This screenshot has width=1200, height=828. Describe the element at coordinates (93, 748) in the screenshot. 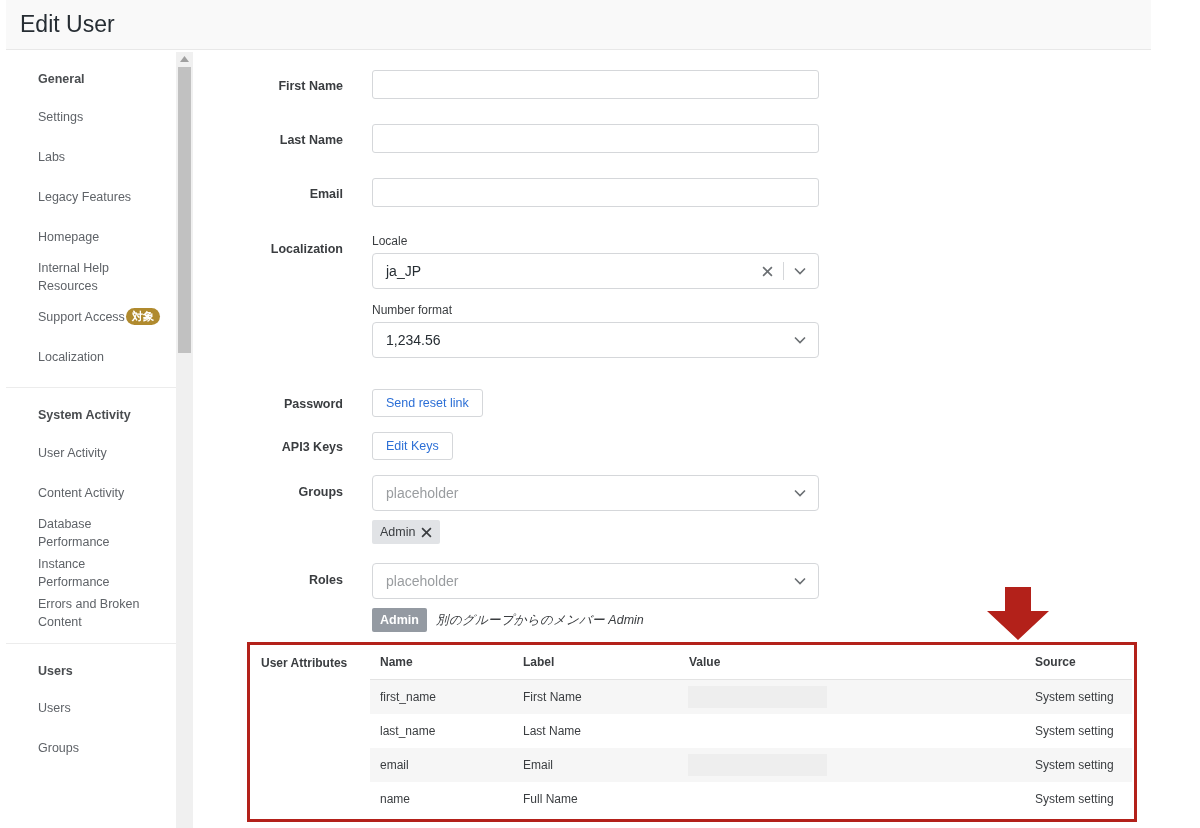

I see `sidebar-item: Groups` at that location.